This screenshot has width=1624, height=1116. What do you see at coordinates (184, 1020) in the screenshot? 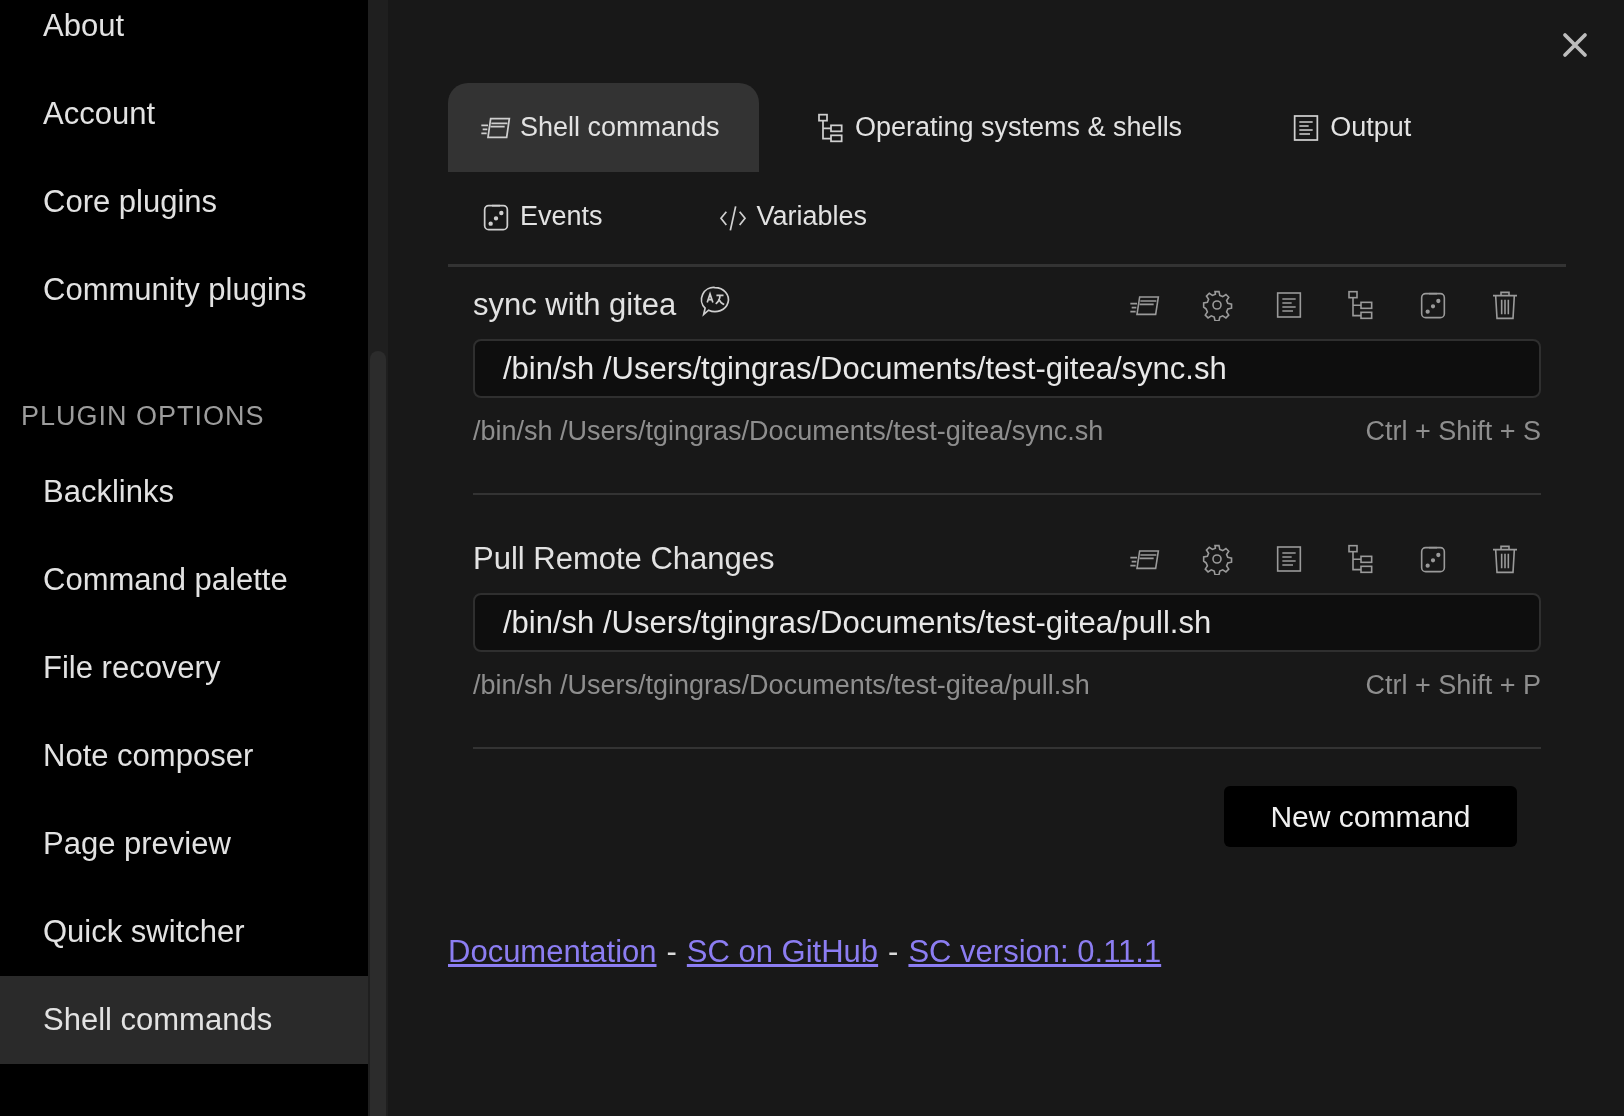
I see `sidebar-item: Shell commands` at bounding box center [184, 1020].